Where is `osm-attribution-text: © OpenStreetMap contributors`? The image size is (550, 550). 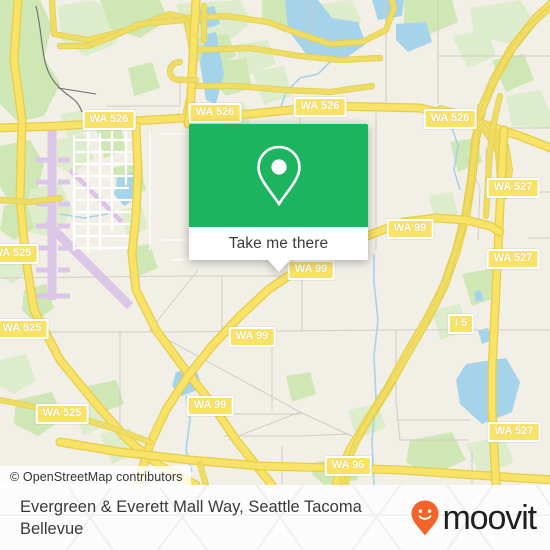
osm-attribution-text: © OpenStreetMap contributors is located at coordinates (96, 477).